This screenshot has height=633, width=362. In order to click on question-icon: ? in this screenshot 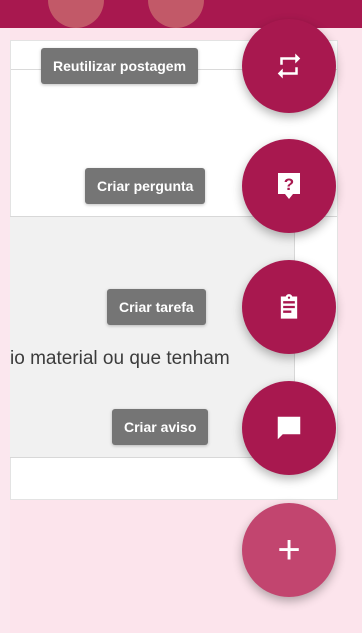, I will do `click(289, 186)`.